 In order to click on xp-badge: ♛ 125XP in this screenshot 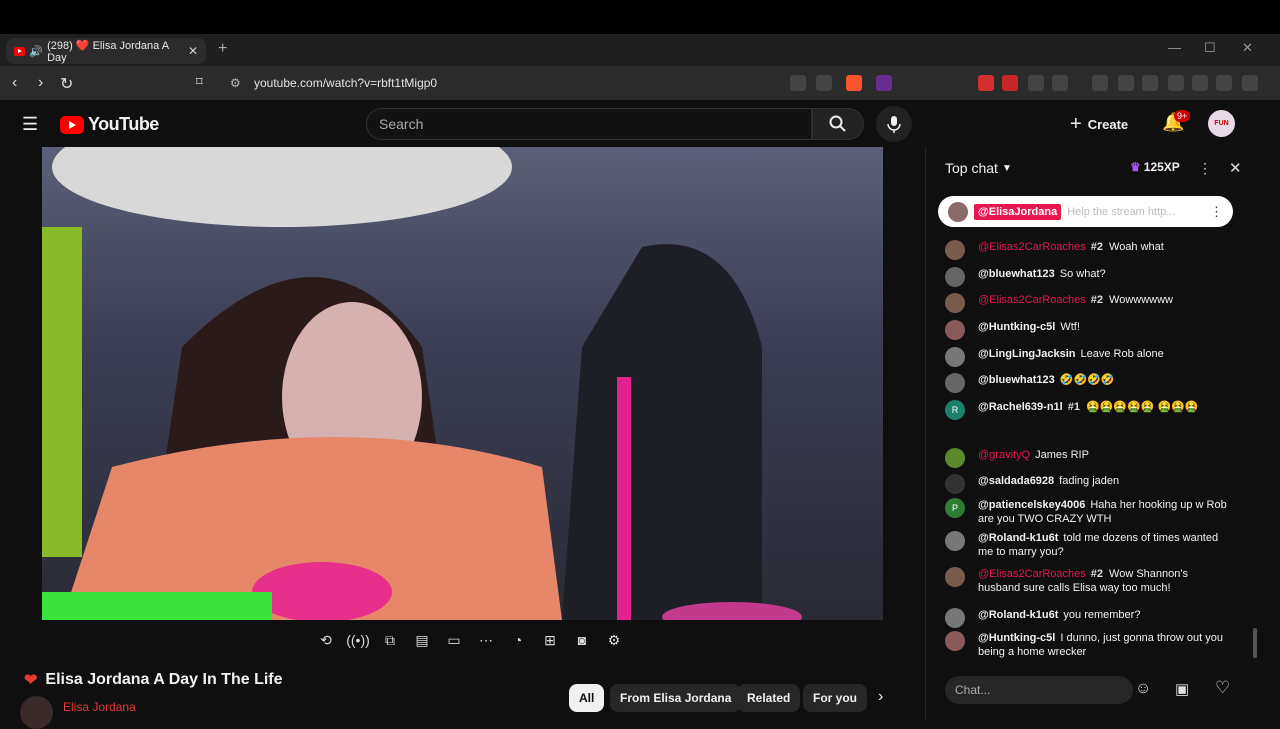, I will do `click(1155, 167)`.